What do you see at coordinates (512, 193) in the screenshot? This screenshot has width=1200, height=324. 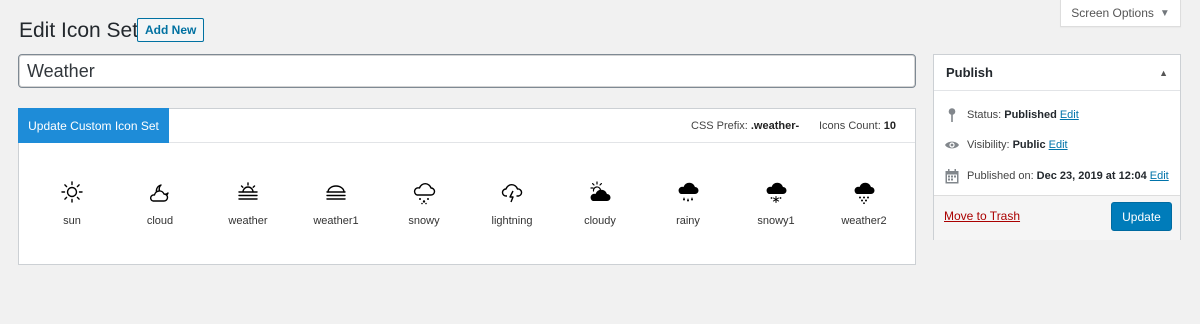 I see `cloud-lightning-icon` at bounding box center [512, 193].